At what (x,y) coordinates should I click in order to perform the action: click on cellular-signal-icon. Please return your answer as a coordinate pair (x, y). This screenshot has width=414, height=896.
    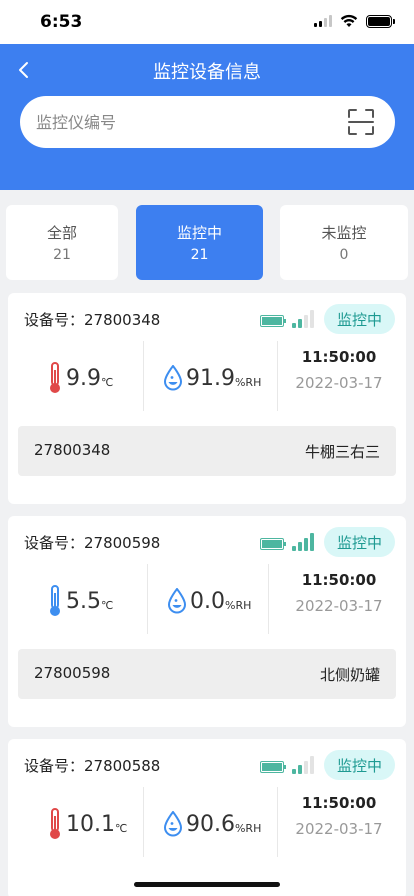
    Looking at the image, I should click on (323, 21).